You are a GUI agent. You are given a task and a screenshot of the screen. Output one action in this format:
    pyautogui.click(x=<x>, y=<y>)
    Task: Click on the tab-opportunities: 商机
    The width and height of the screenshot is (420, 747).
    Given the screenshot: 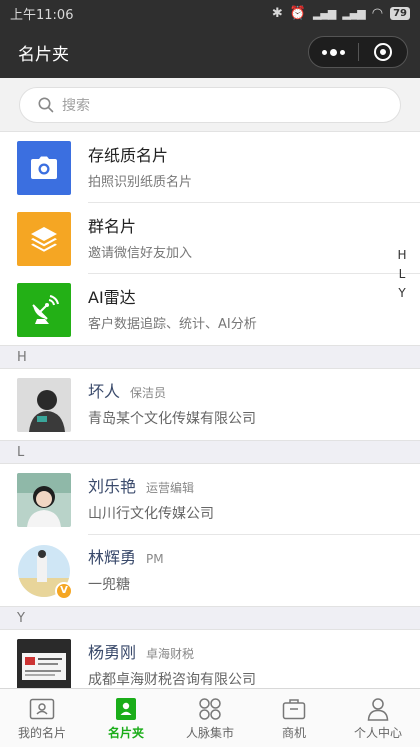 What is the action you would take?
    pyautogui.click(x=294, y=718)
    